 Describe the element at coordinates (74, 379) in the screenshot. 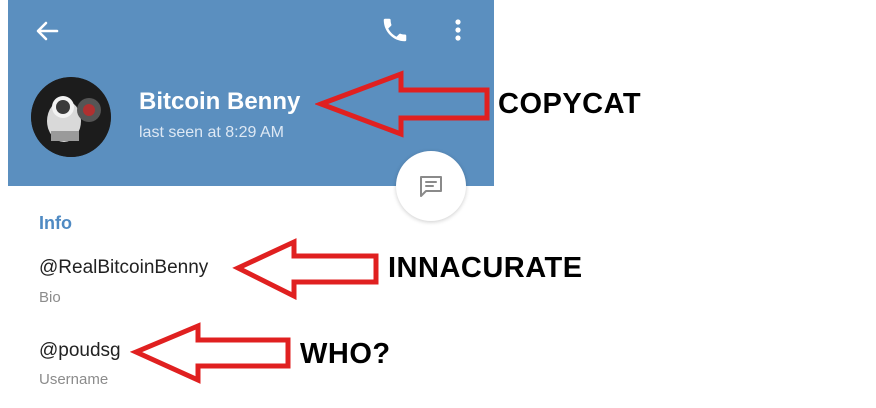

I see `username-label: Username` at that location.